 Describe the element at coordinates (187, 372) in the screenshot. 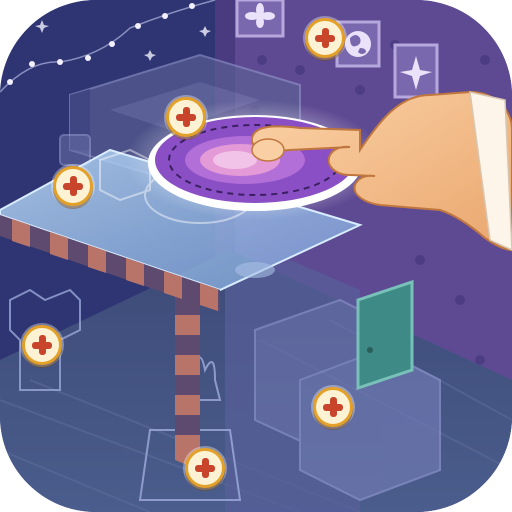

I see `desk-leg` at that location.